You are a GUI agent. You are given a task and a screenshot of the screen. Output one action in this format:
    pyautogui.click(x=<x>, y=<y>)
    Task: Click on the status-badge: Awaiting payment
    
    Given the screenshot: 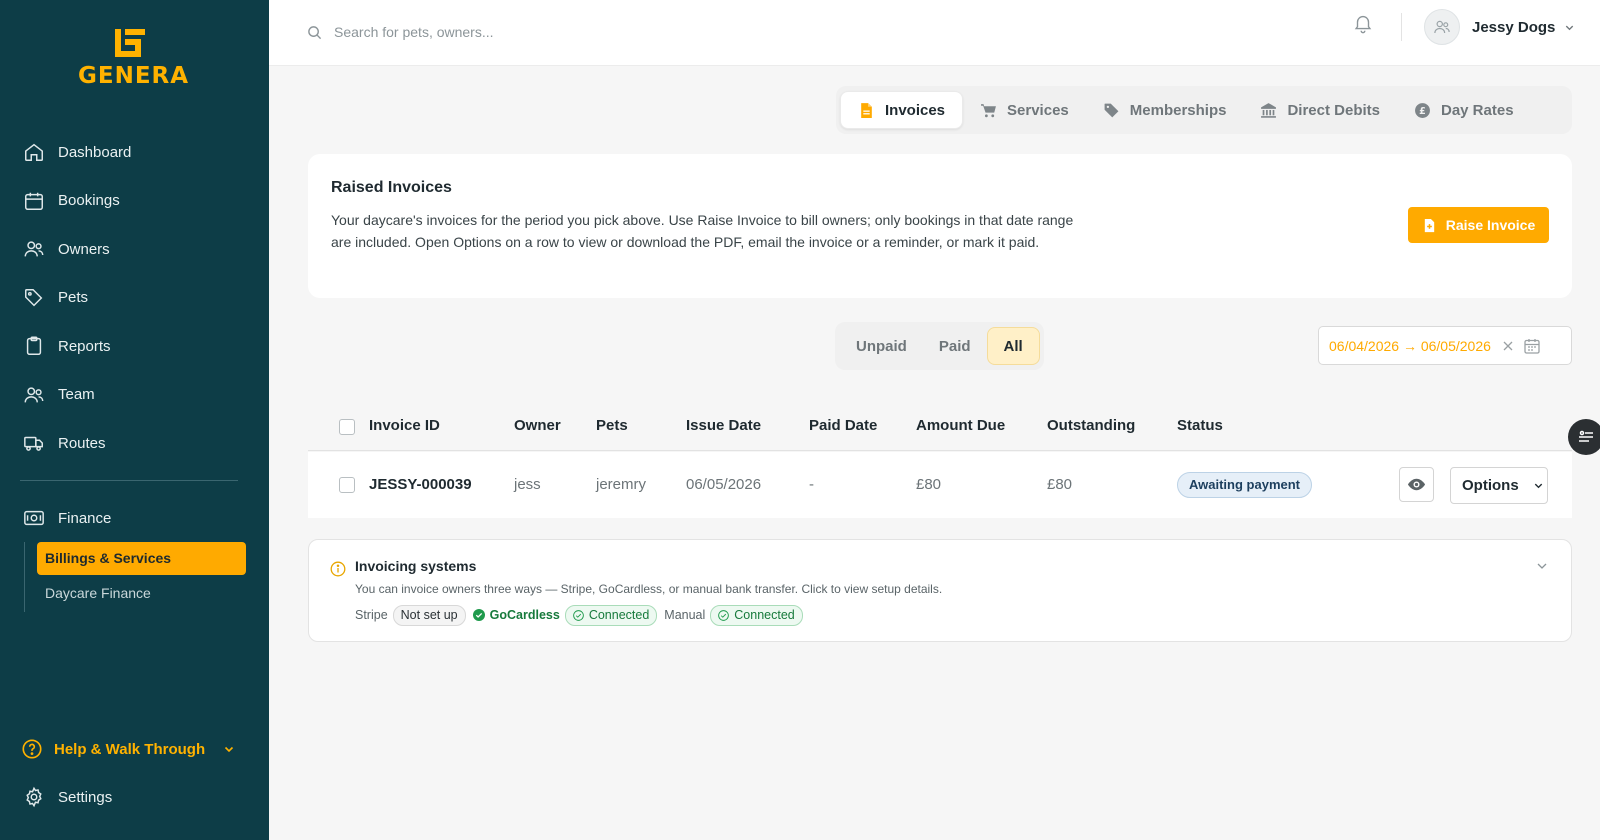 What is the action you would take?
    pyautogui.click(x=1245, y=485)
    